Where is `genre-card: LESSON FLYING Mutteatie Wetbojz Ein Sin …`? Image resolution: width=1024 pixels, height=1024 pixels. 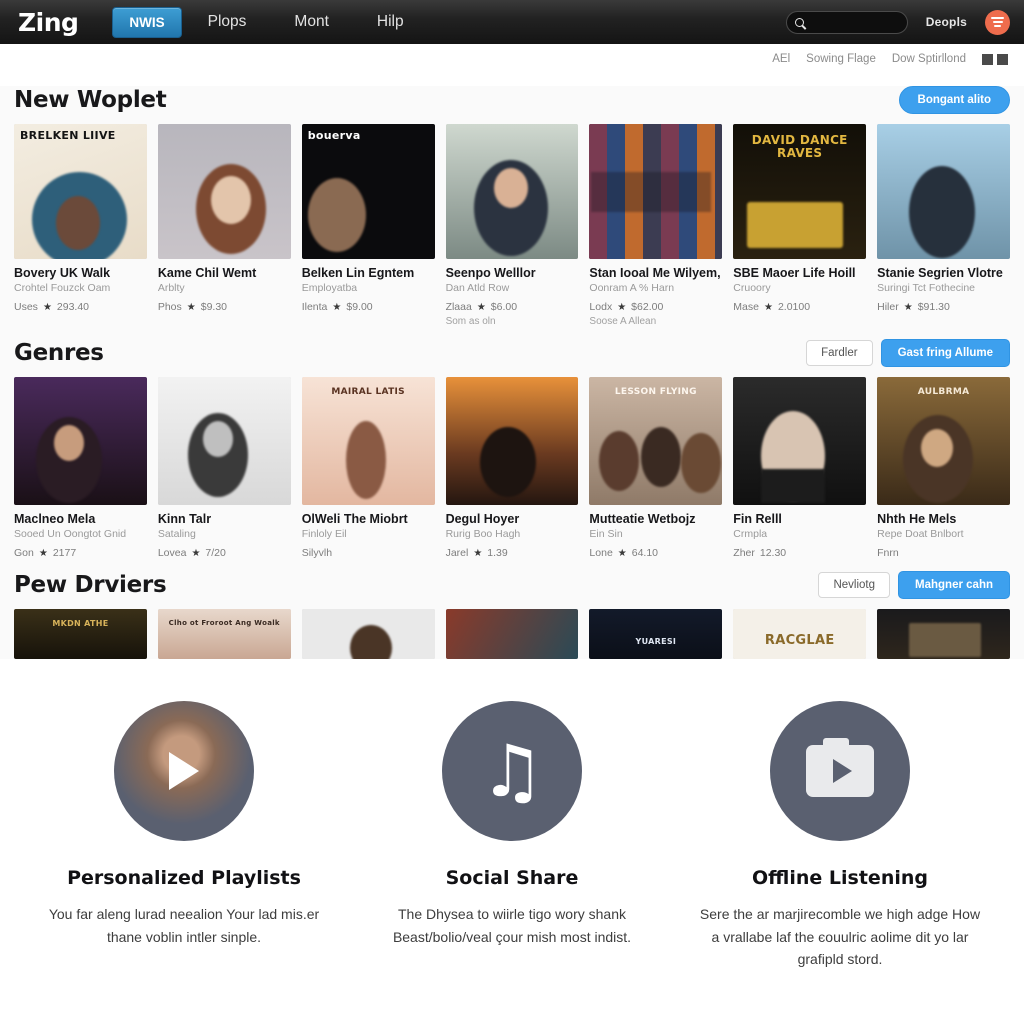 genre-card: LESSON FLYING Mutteatie Wetbojz Ein Sin … is located at coordinates (656, 468).